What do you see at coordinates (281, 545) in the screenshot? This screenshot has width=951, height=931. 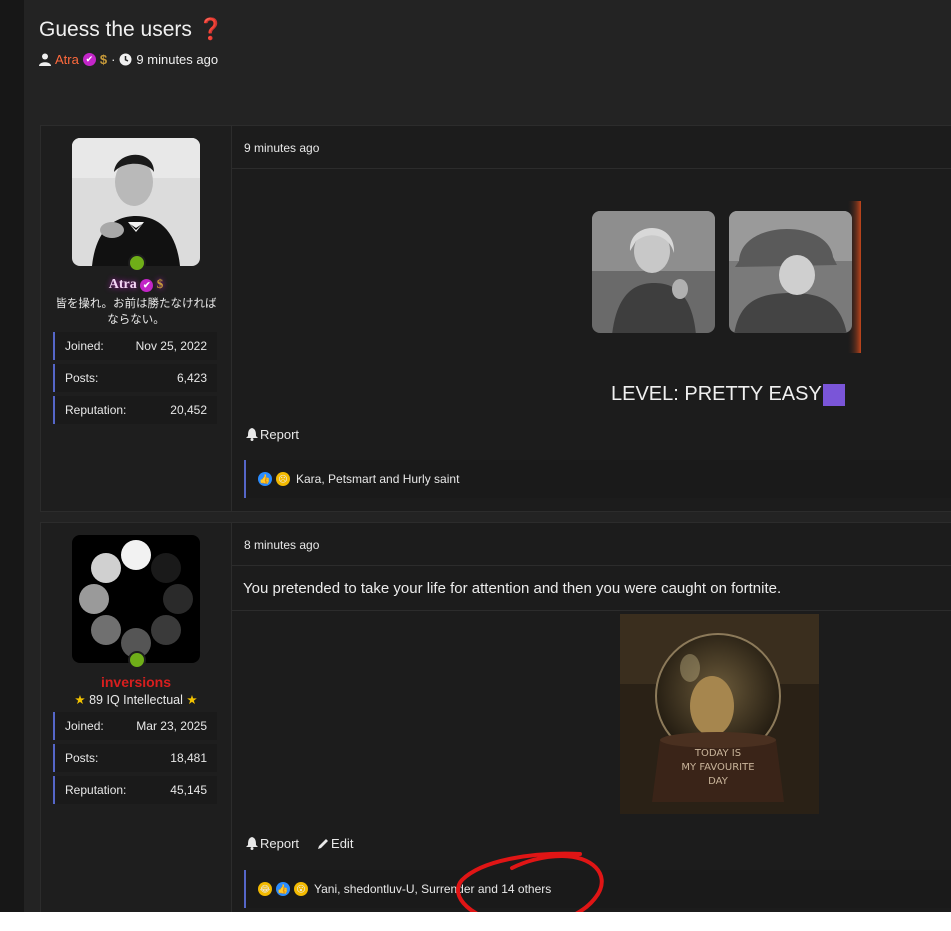 I see `post-time: 8 minutes ago` at bounding box center [281, 545].